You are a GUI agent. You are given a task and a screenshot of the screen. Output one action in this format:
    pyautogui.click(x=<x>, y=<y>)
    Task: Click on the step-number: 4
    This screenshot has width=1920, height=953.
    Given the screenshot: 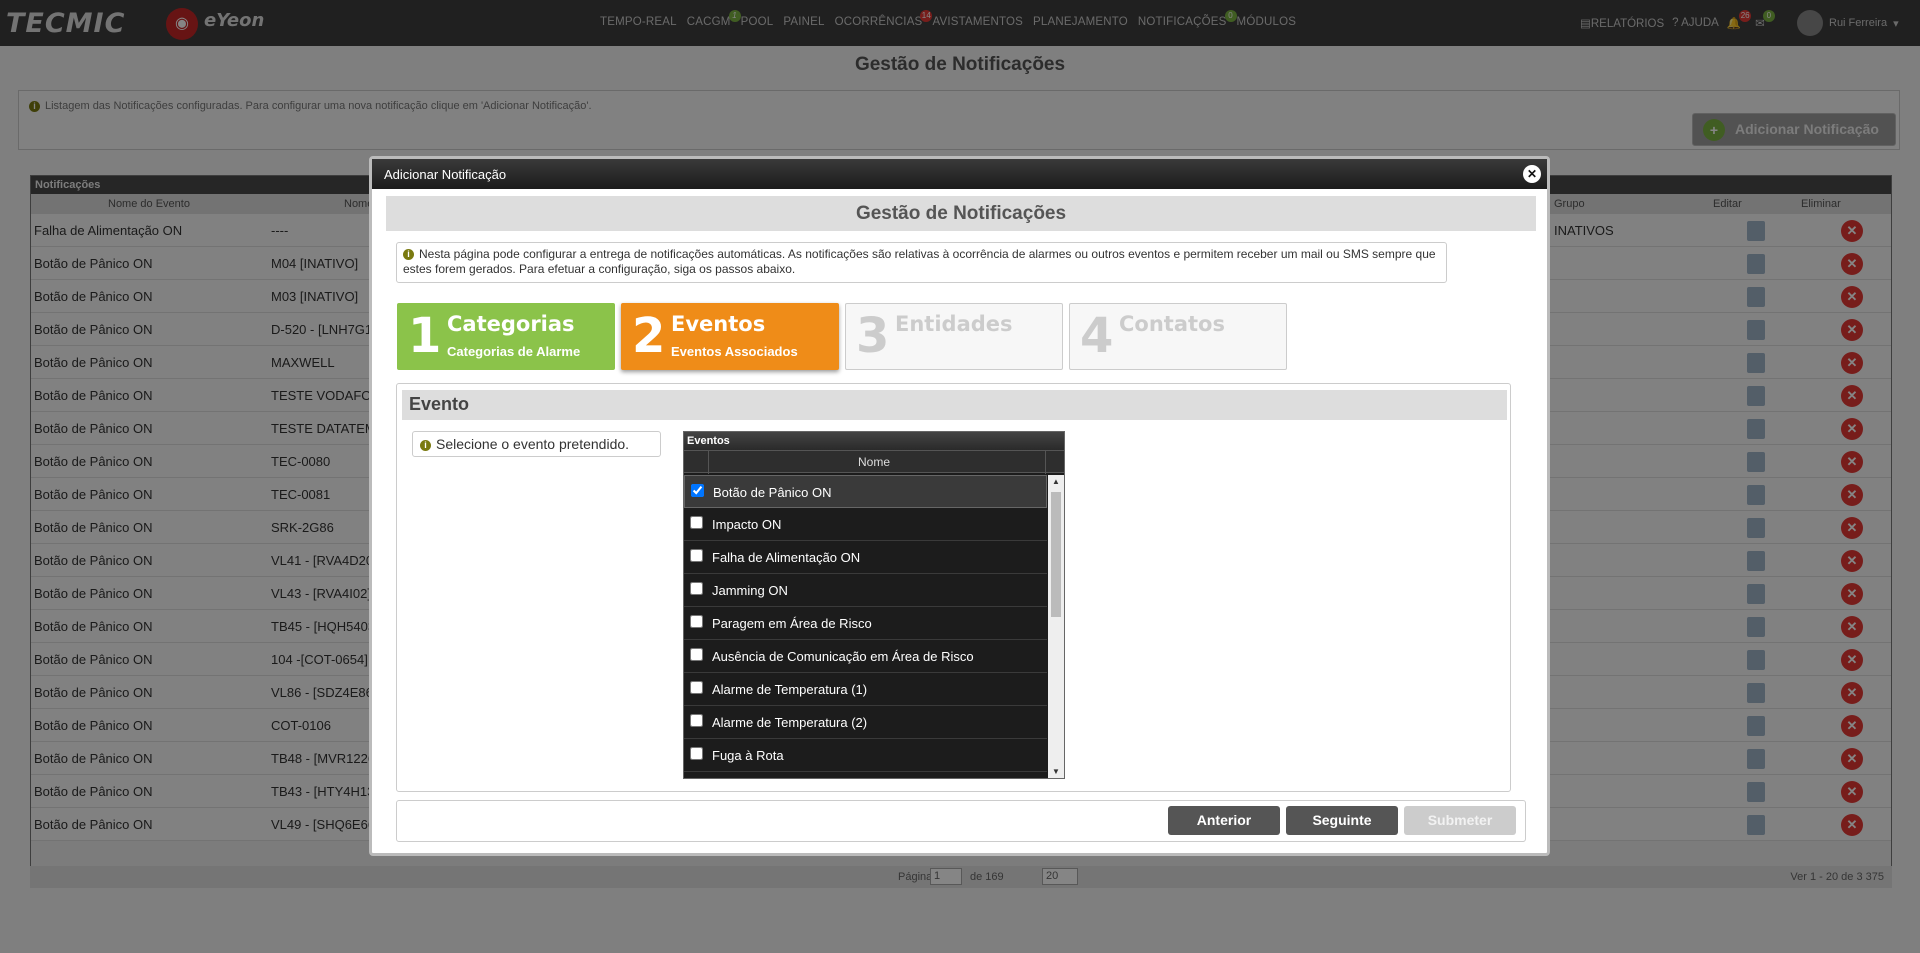 What is the action you would take?
    pyautogui.click(x=1097, y=336)
    